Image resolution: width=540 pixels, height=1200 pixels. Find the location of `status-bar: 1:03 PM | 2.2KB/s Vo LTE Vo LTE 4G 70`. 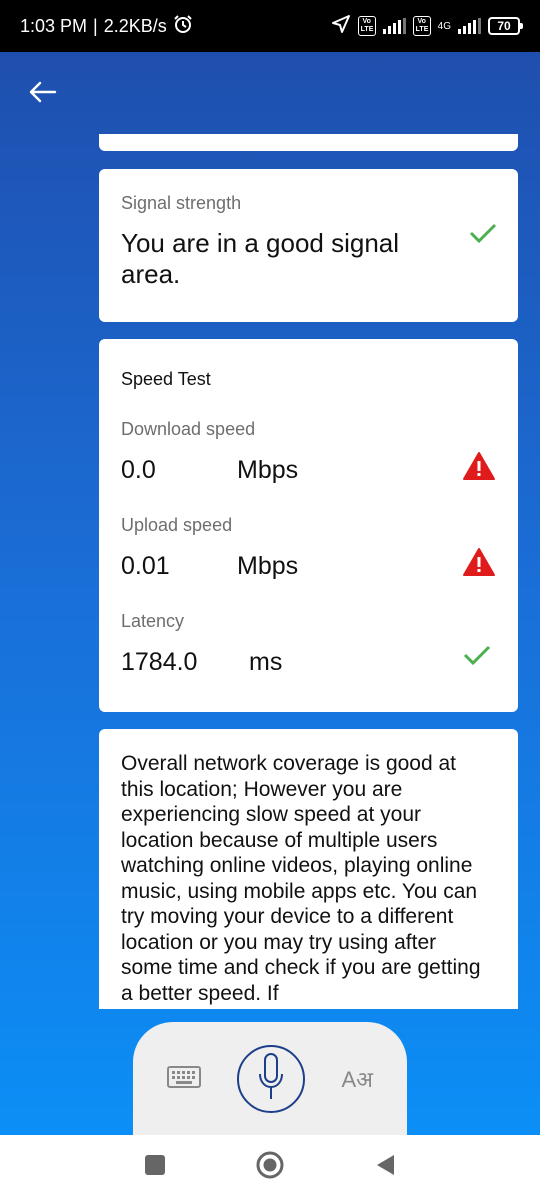

status-bar: 1:03 PM | 2.2KB/s Vo LTE Vo LTE 4G 70 is located at coordinates (270, 26).